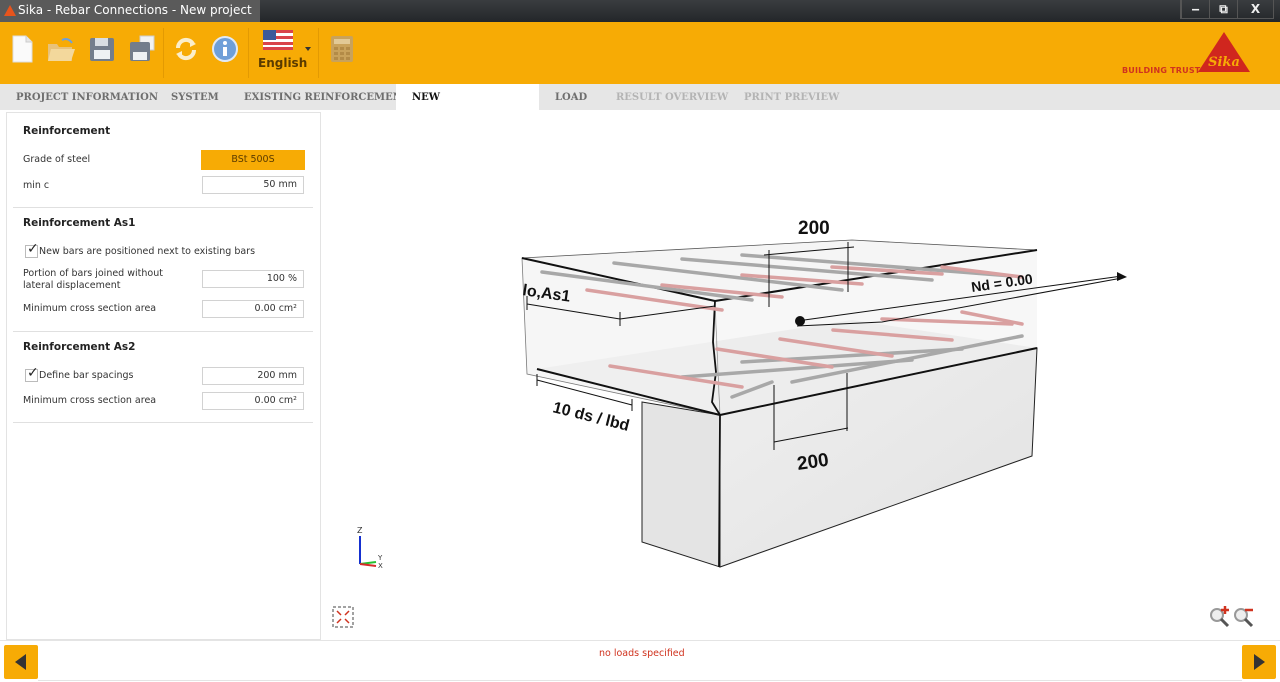 The width and height of the screenshot is (1280, 682). What do you see at coordinates (86, 375) in the screenshot?
I see `define-bar-spacings-label: Define bar spacings` at bounding box center [86, 375].